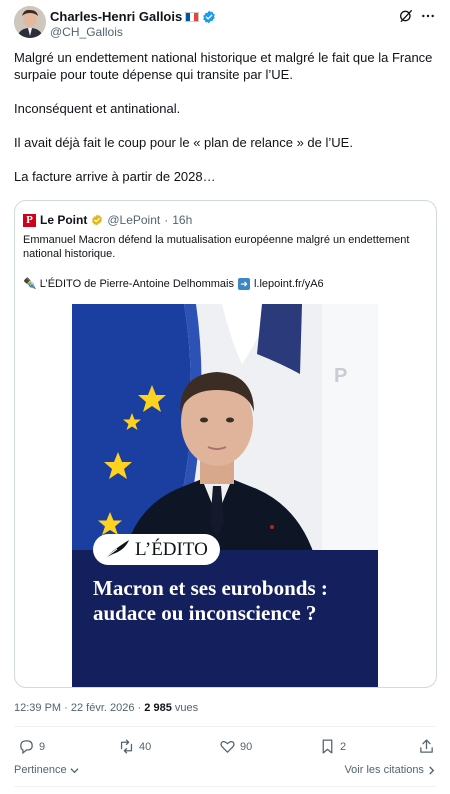  Describe the element at coordinates (182, 220) in the screenshot. I see `quote-timestamp: 16h` at that location.